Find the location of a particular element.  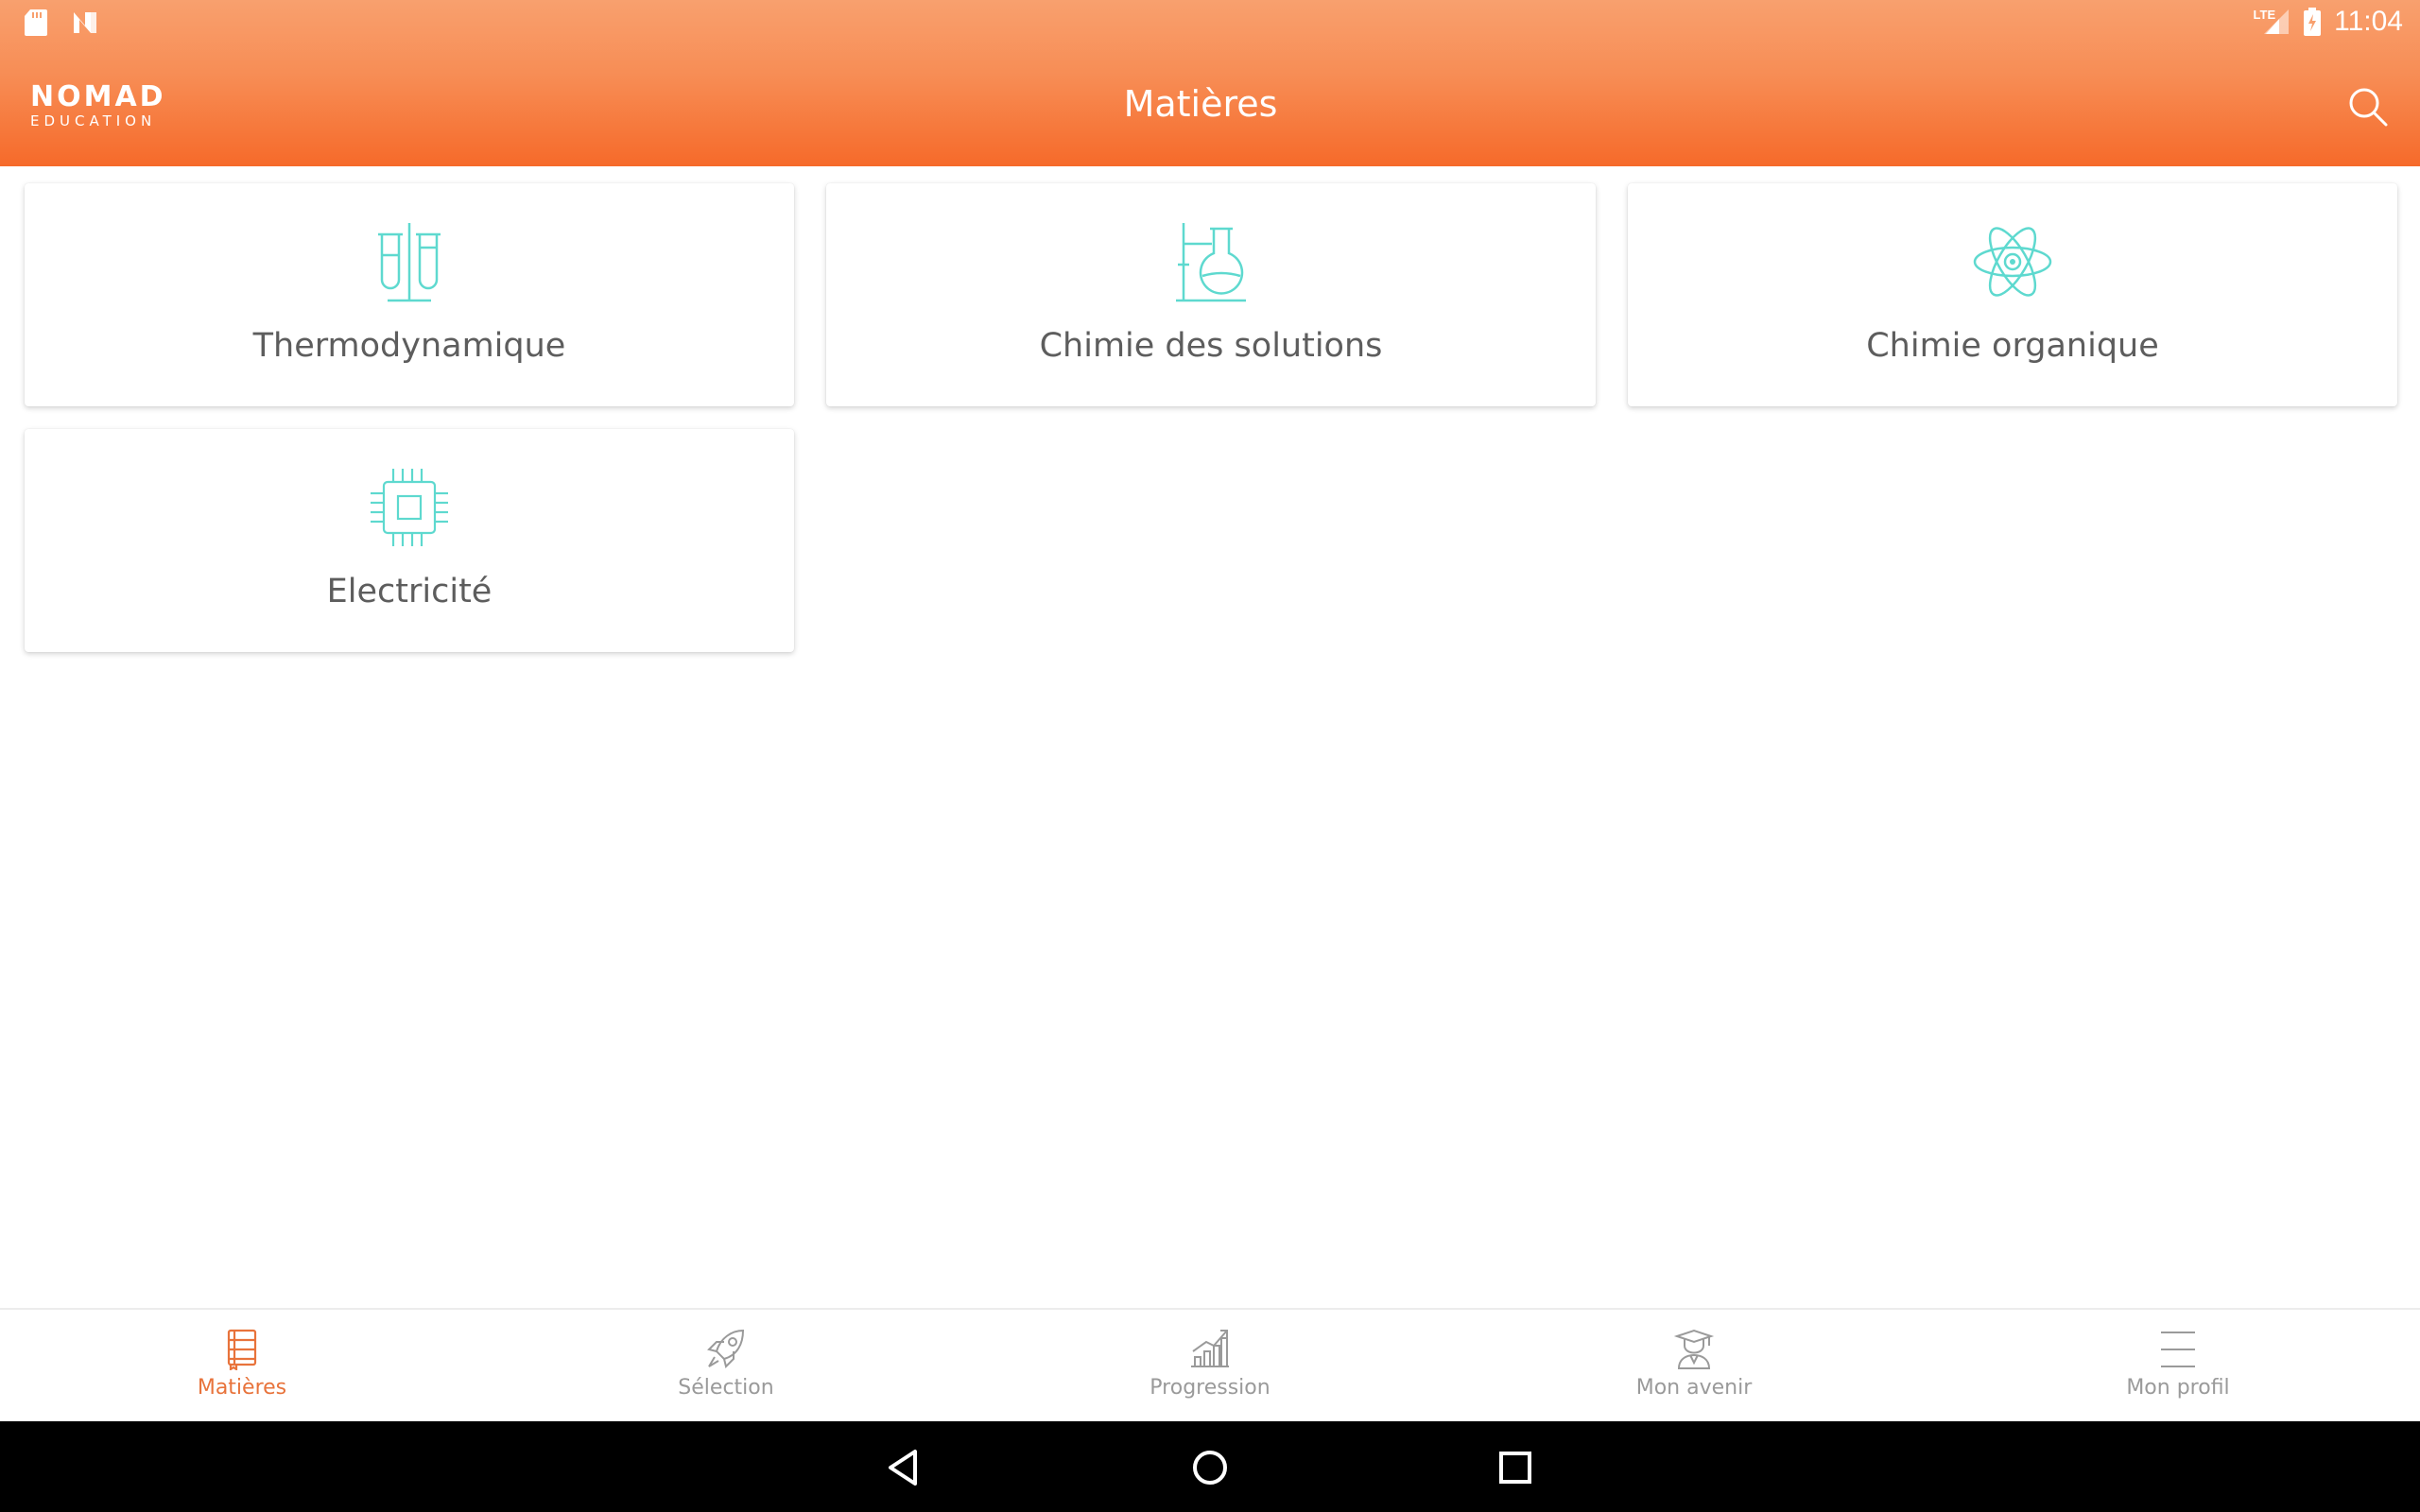

page-title: Matières is located at coordinates (1200, 104).